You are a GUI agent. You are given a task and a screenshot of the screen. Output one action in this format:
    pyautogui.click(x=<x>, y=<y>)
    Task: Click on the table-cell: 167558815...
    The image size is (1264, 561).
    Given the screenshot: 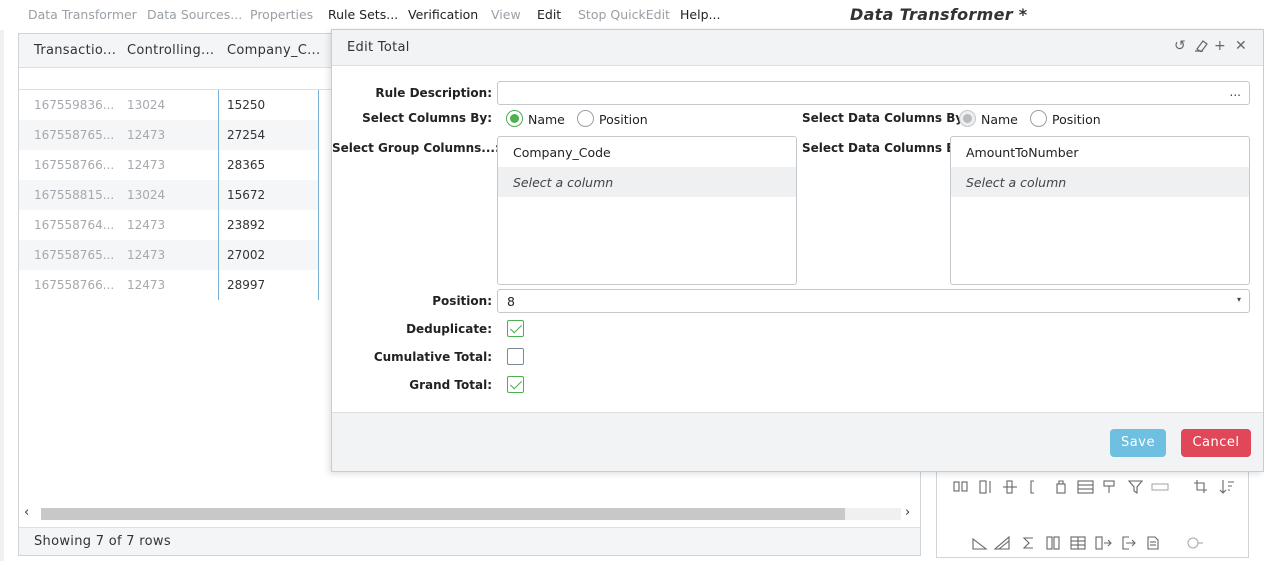 What is the action you would take?
    pyautogui.click(x=74, y=195)
    